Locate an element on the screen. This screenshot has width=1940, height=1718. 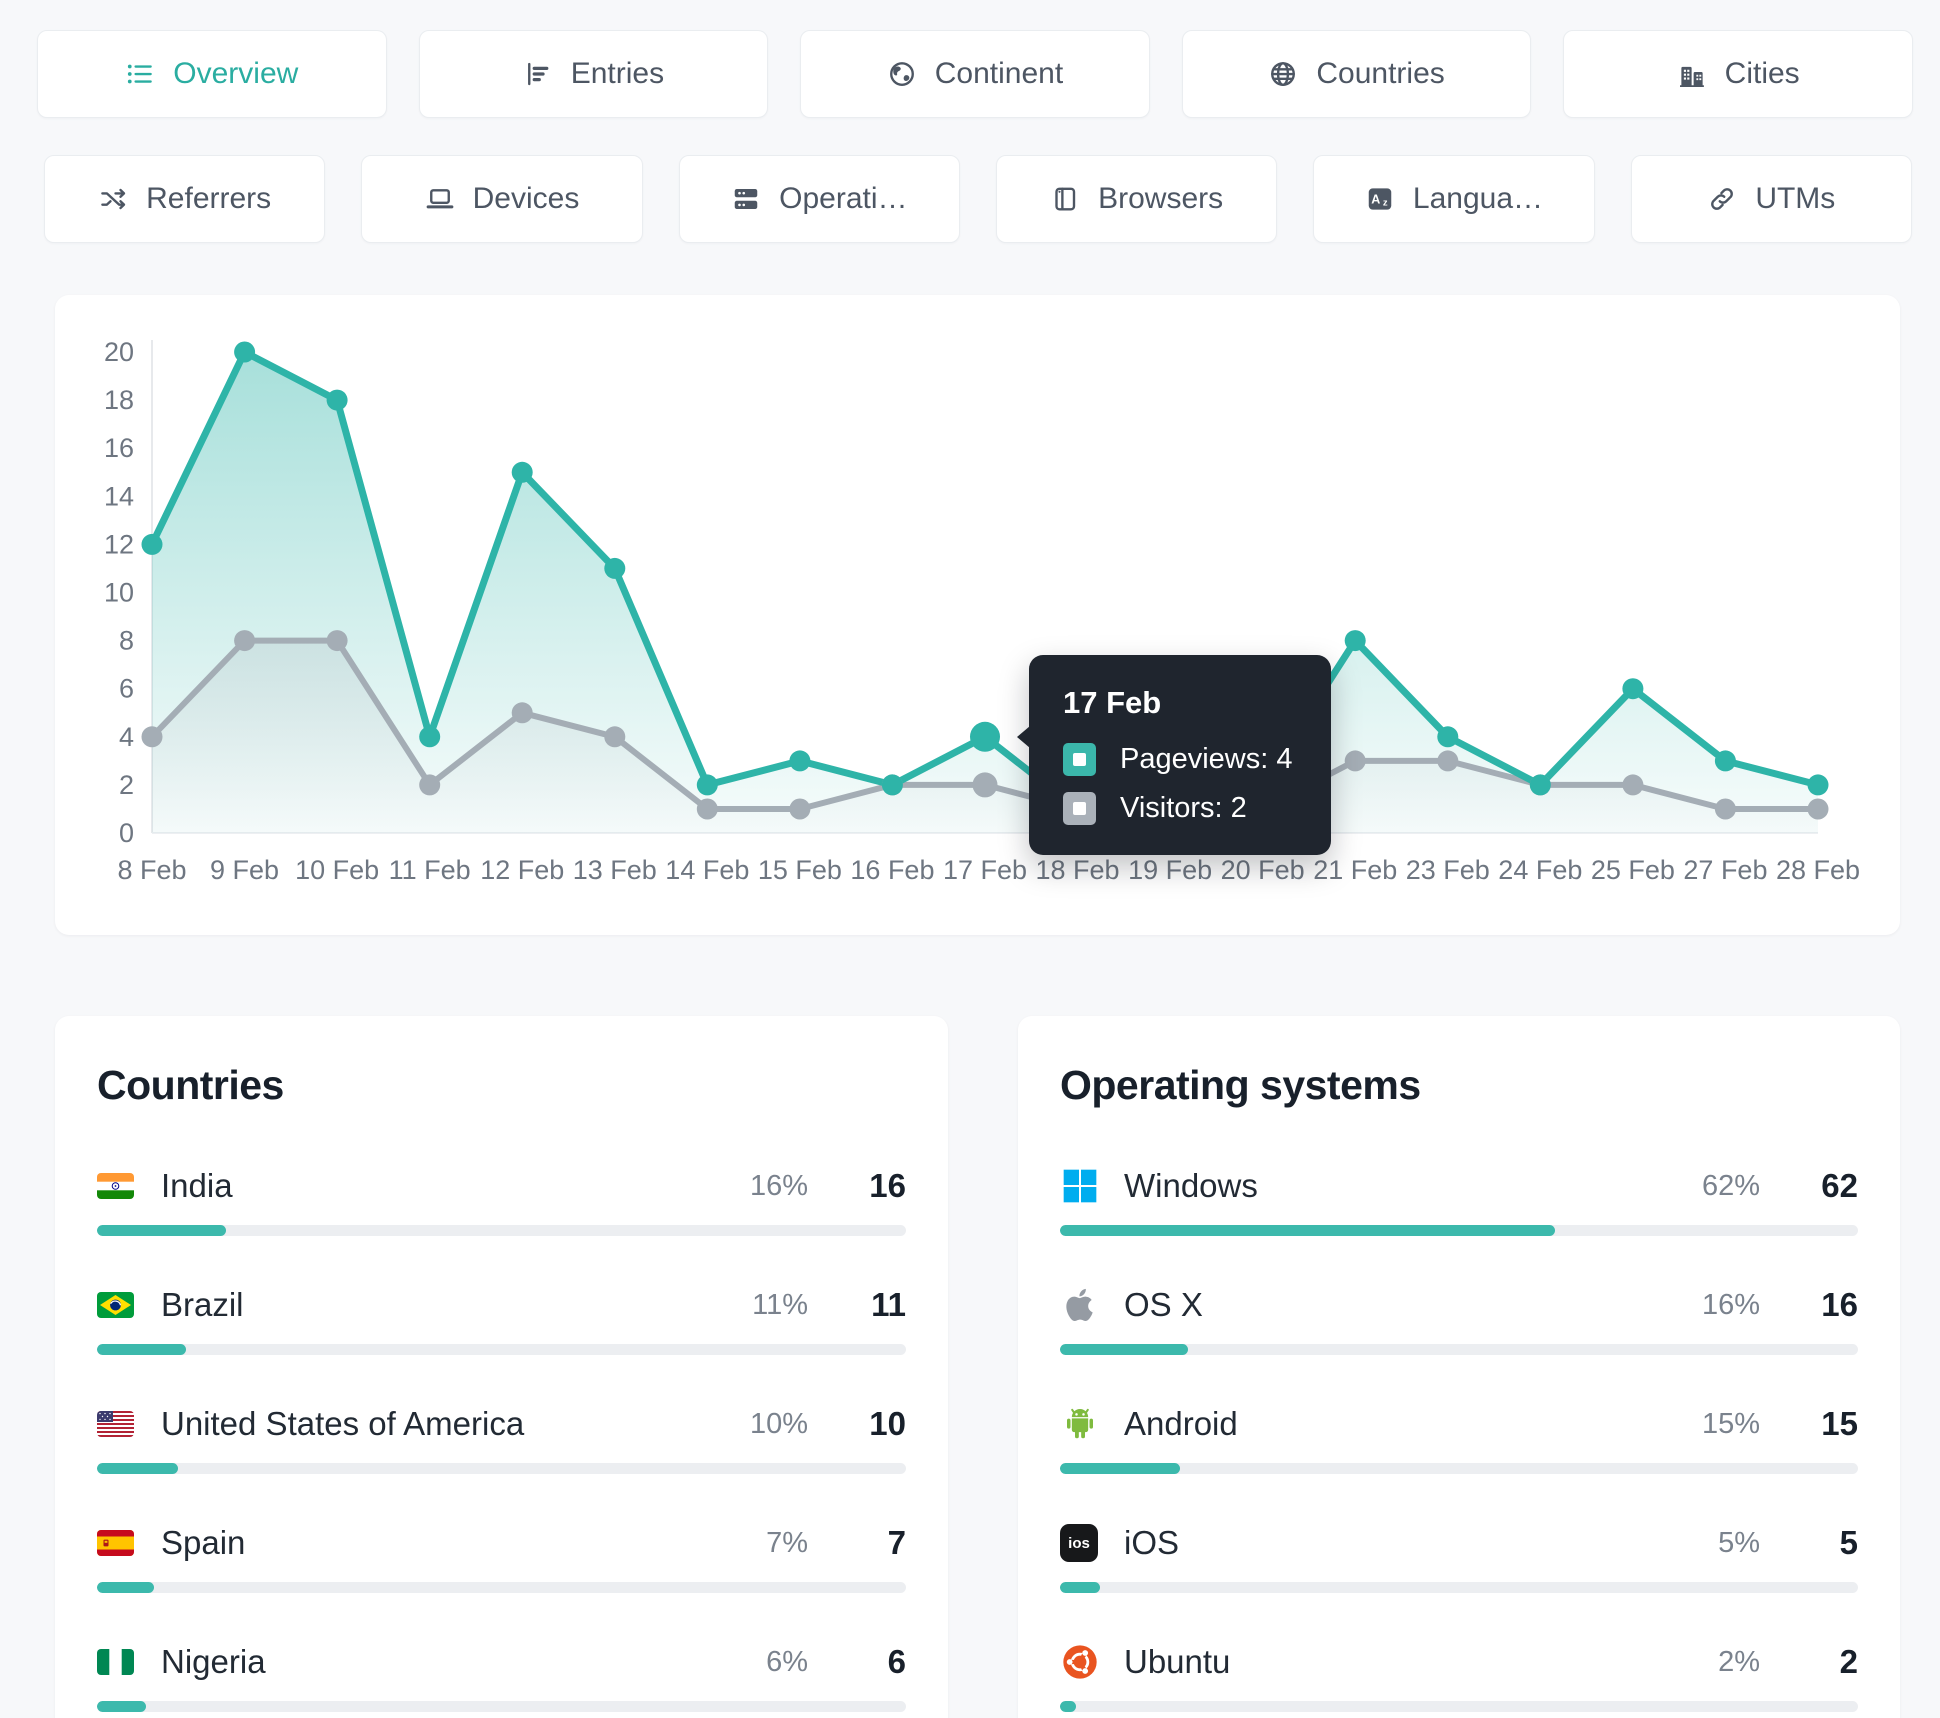
tab-label: Devices is located at coordinates (526, 198).